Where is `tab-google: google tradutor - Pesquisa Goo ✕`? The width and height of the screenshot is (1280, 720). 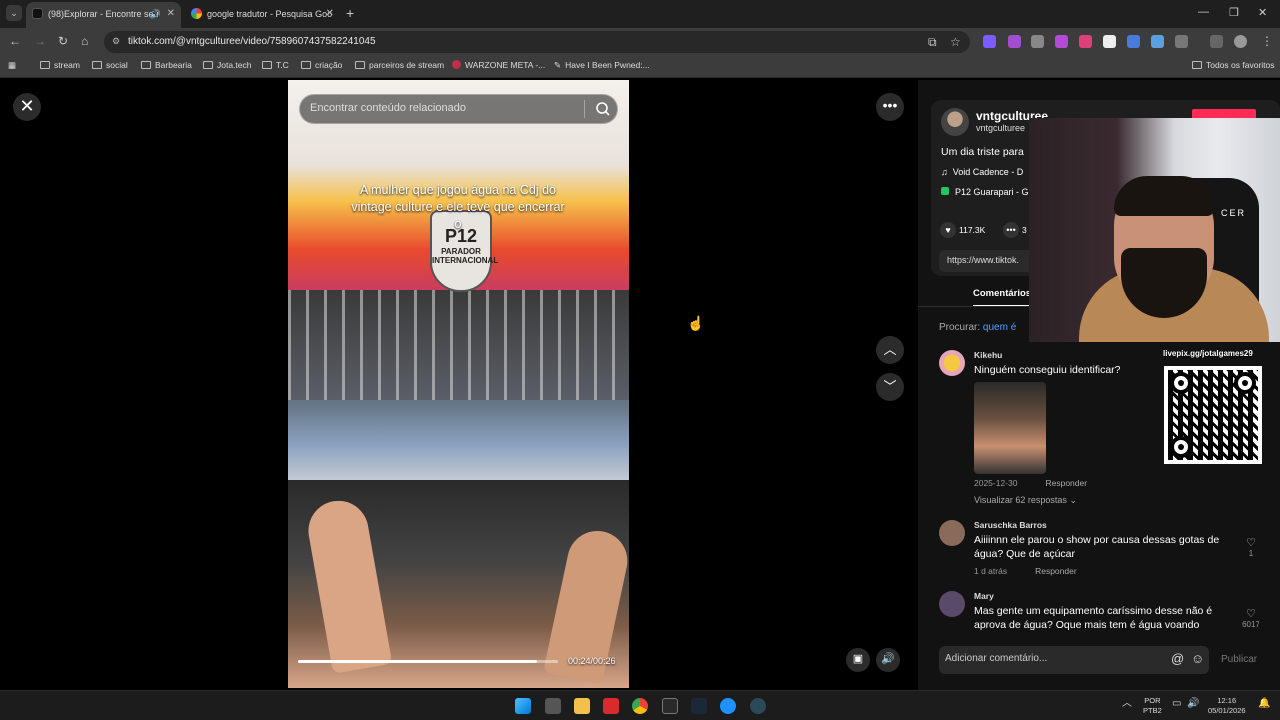 tab-google: google tradutor - Pesquisa Goo ✕ is located at coordinates (262, 15).